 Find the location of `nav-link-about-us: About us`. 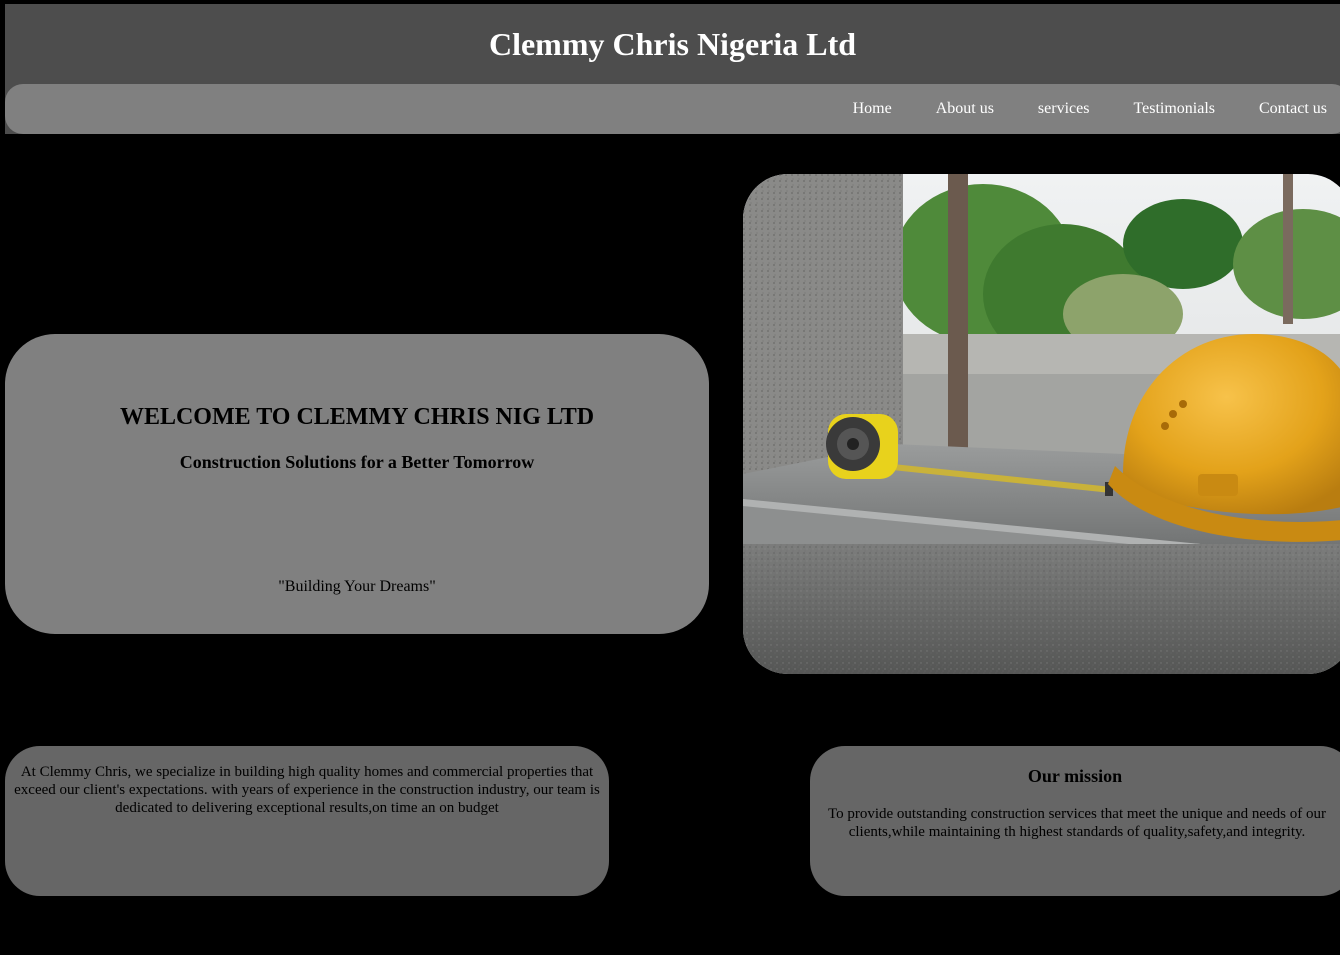

nav-link-about-us: About us is located at coordinates (965, 109).